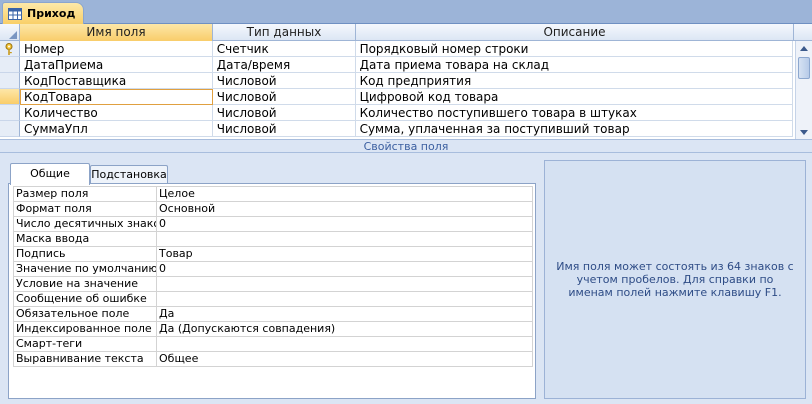 This screenshot has width=812, height=404. I want to click on data-type-cell: Дата/время, so click(284, 65).